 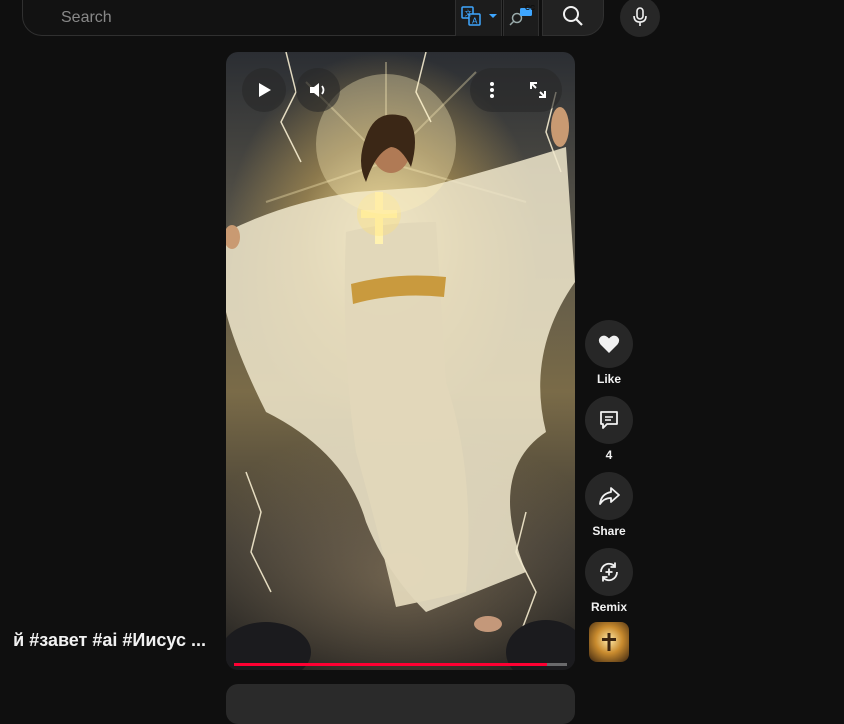 What do you see at coordinates (391, 664) in the screenshot?
I see `progress-fill` at bounding box center [391, 664].